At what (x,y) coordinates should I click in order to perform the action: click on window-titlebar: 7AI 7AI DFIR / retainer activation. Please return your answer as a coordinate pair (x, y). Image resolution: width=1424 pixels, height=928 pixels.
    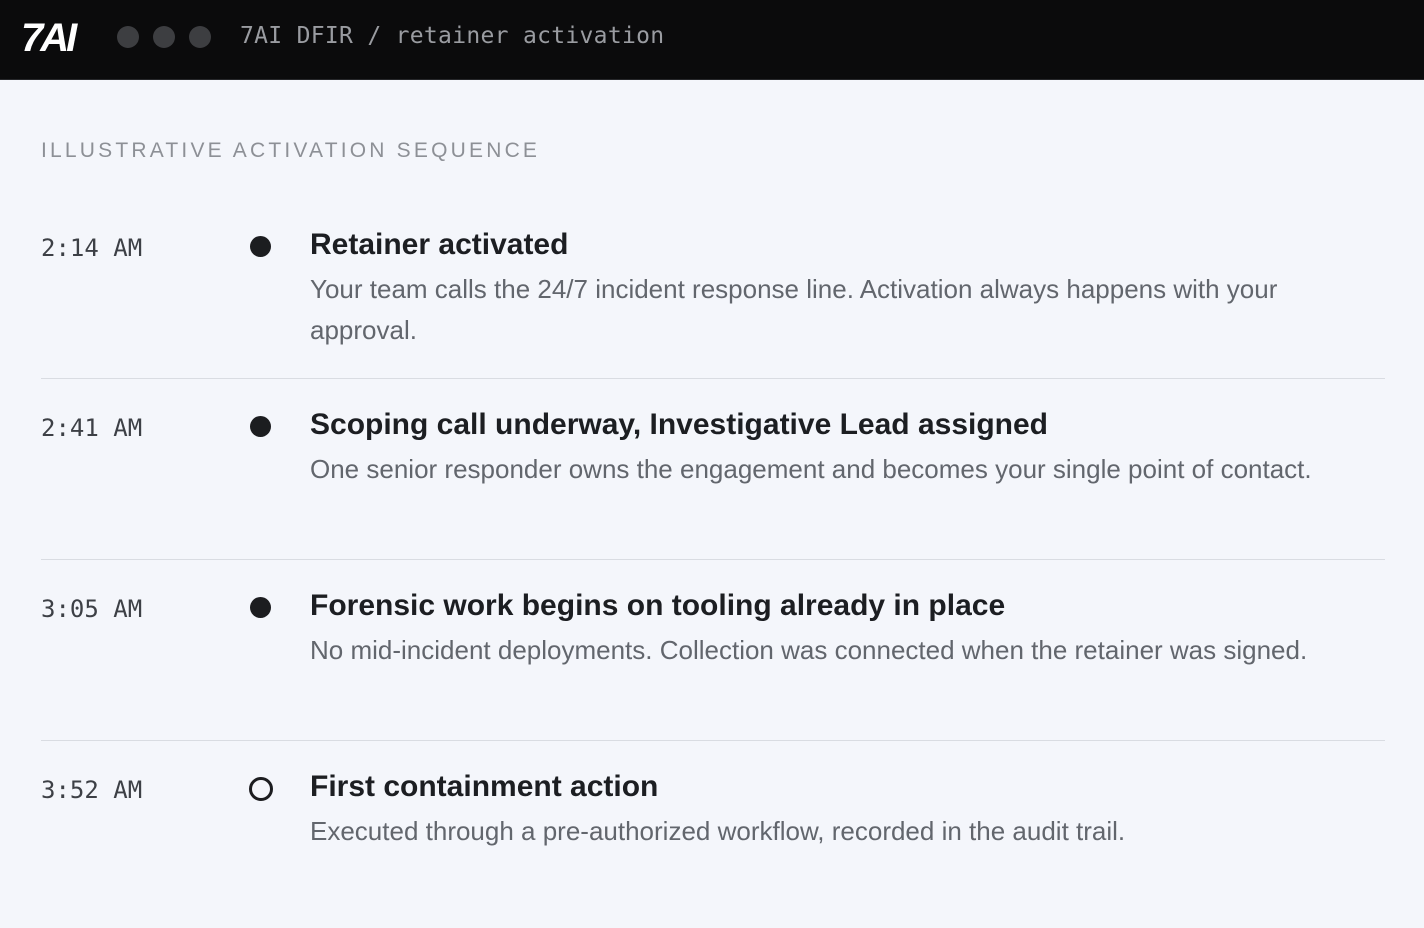
    Looking at the image, I should click on (712, 40).